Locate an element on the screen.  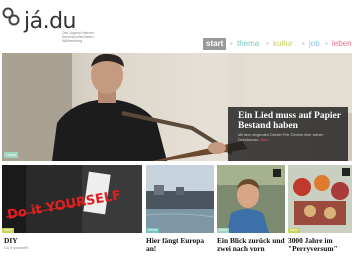
hero-category-tag: Leben is located at coordinates (11, 155).